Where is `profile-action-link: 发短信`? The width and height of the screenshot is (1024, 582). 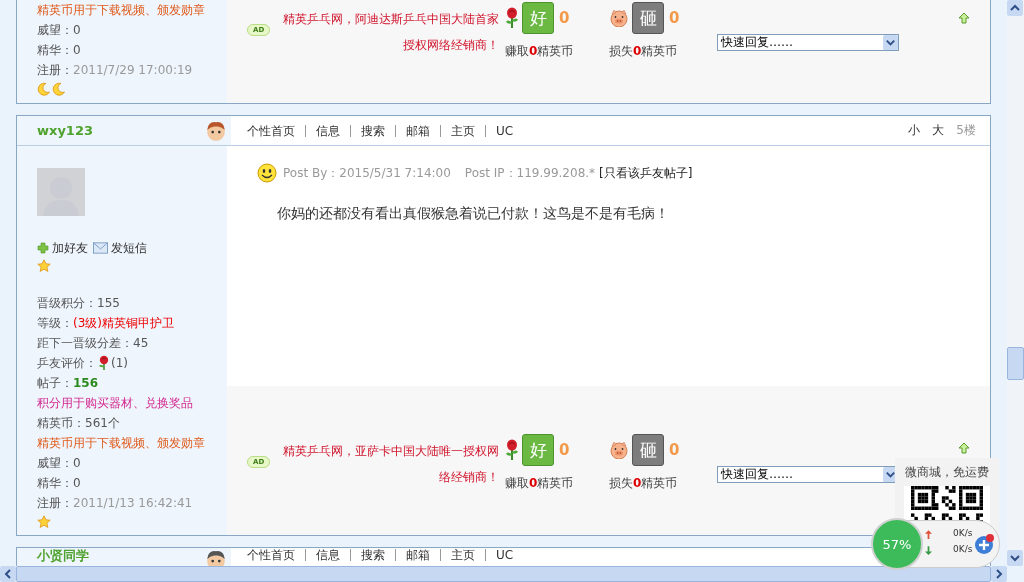
profile-action-link: 发短信 is located at coordinates (129, 248).